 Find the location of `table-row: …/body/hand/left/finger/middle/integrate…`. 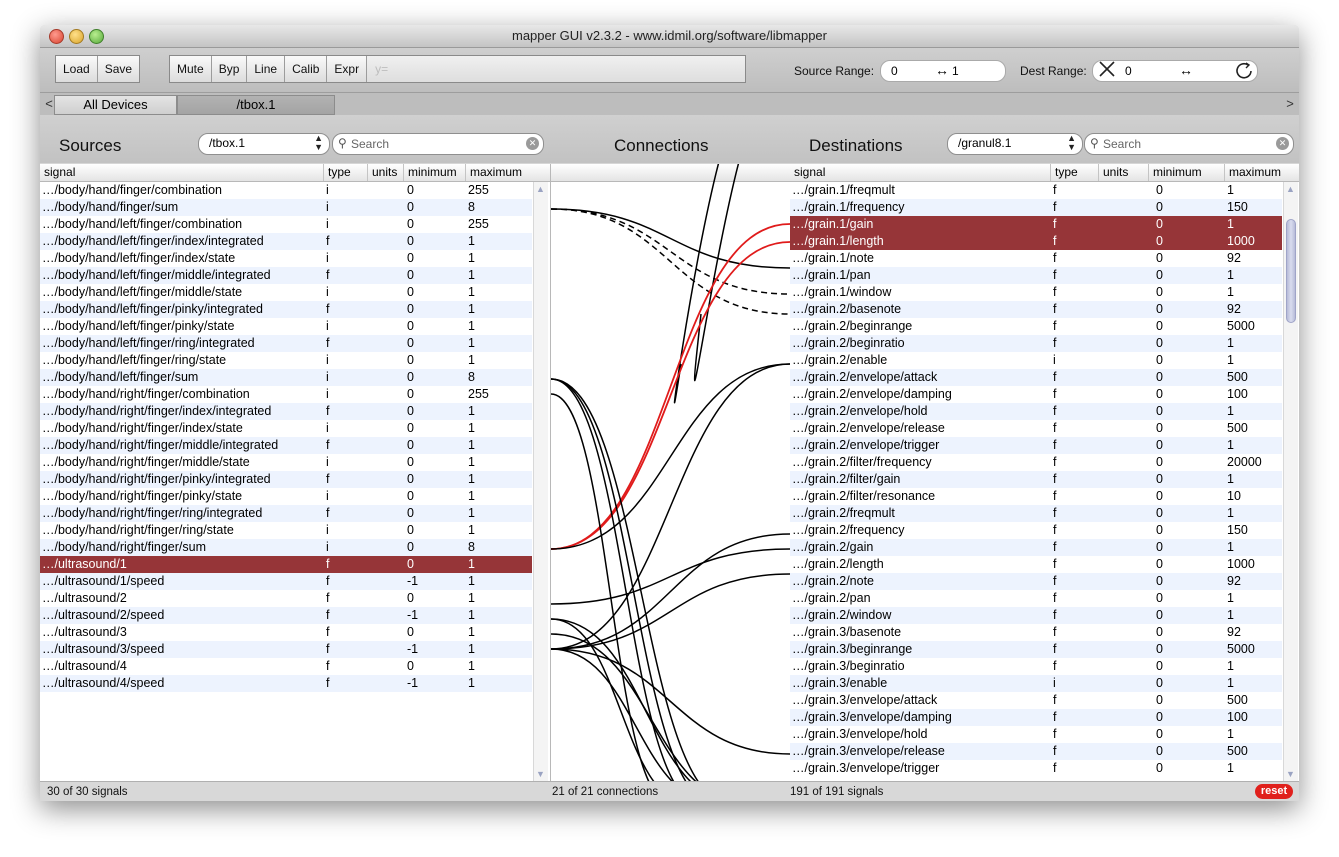

table-row: …/body/hand/left/finger/middle/integrate… is located at coordinates (286, 275).